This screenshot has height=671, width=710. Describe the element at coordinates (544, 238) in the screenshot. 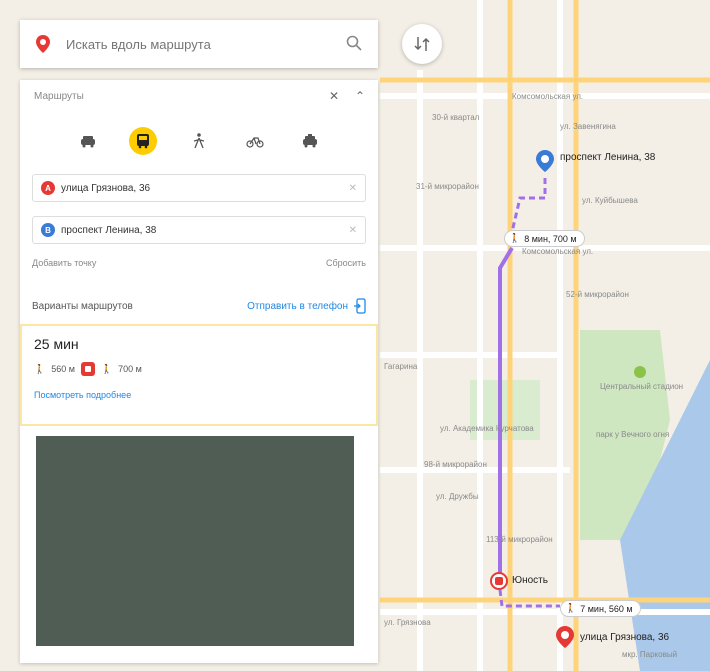

I see `walk-end-bubble: 🚶 8 мин, 700 м` at that location.